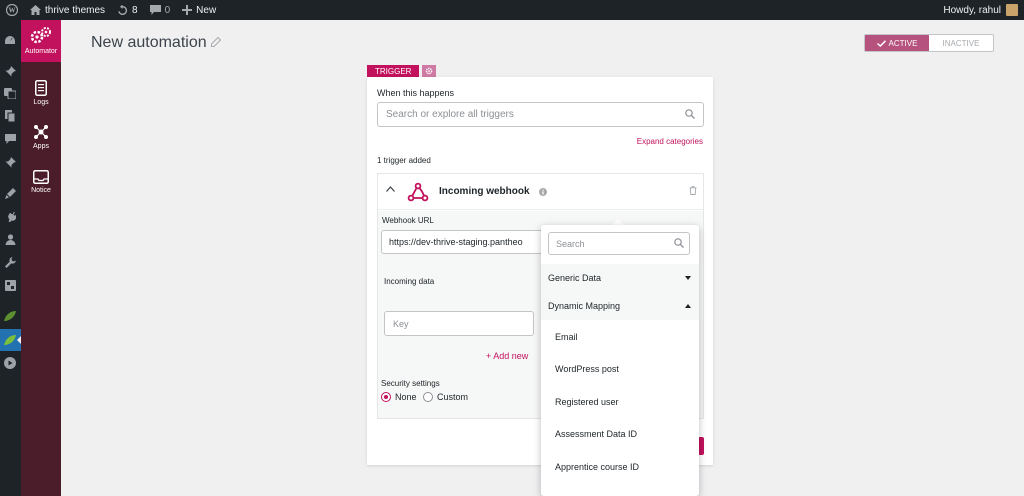  I want to click on automator-sidebar: Automator Logs Apps Notice, so click(41, 258).